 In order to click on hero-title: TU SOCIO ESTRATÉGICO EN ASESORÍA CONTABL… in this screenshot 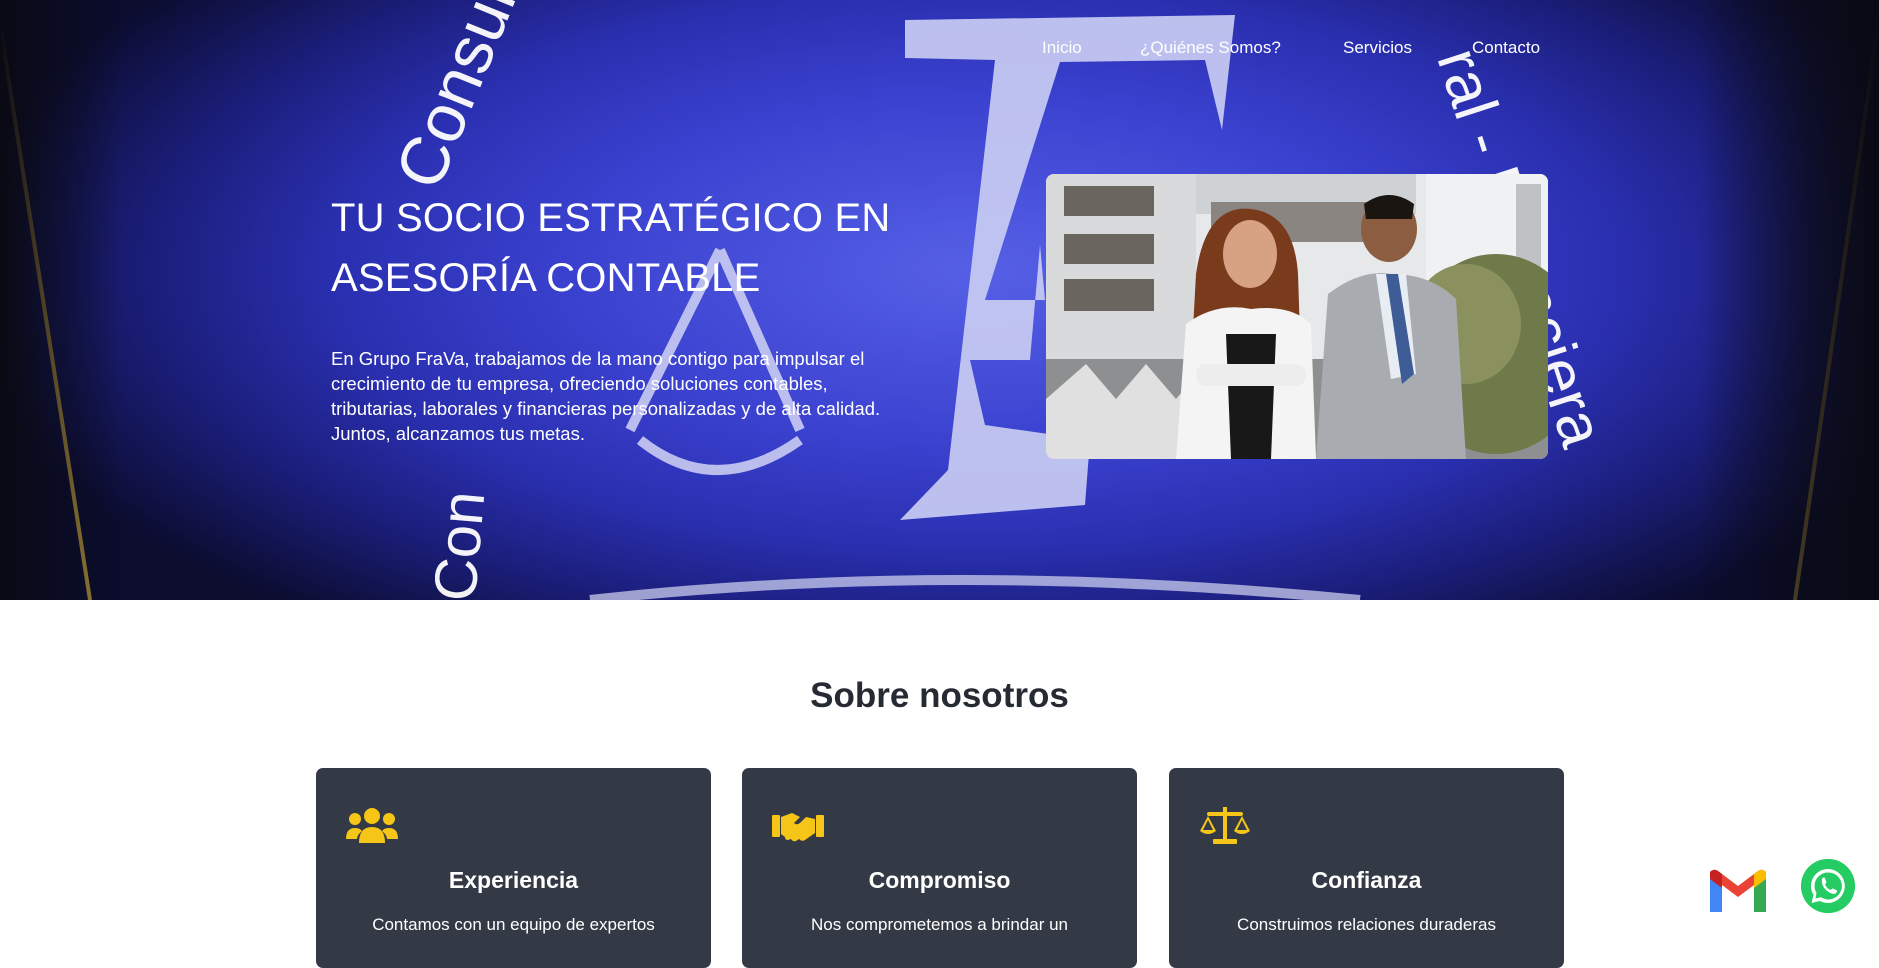, I will do `click(611, 248)`.